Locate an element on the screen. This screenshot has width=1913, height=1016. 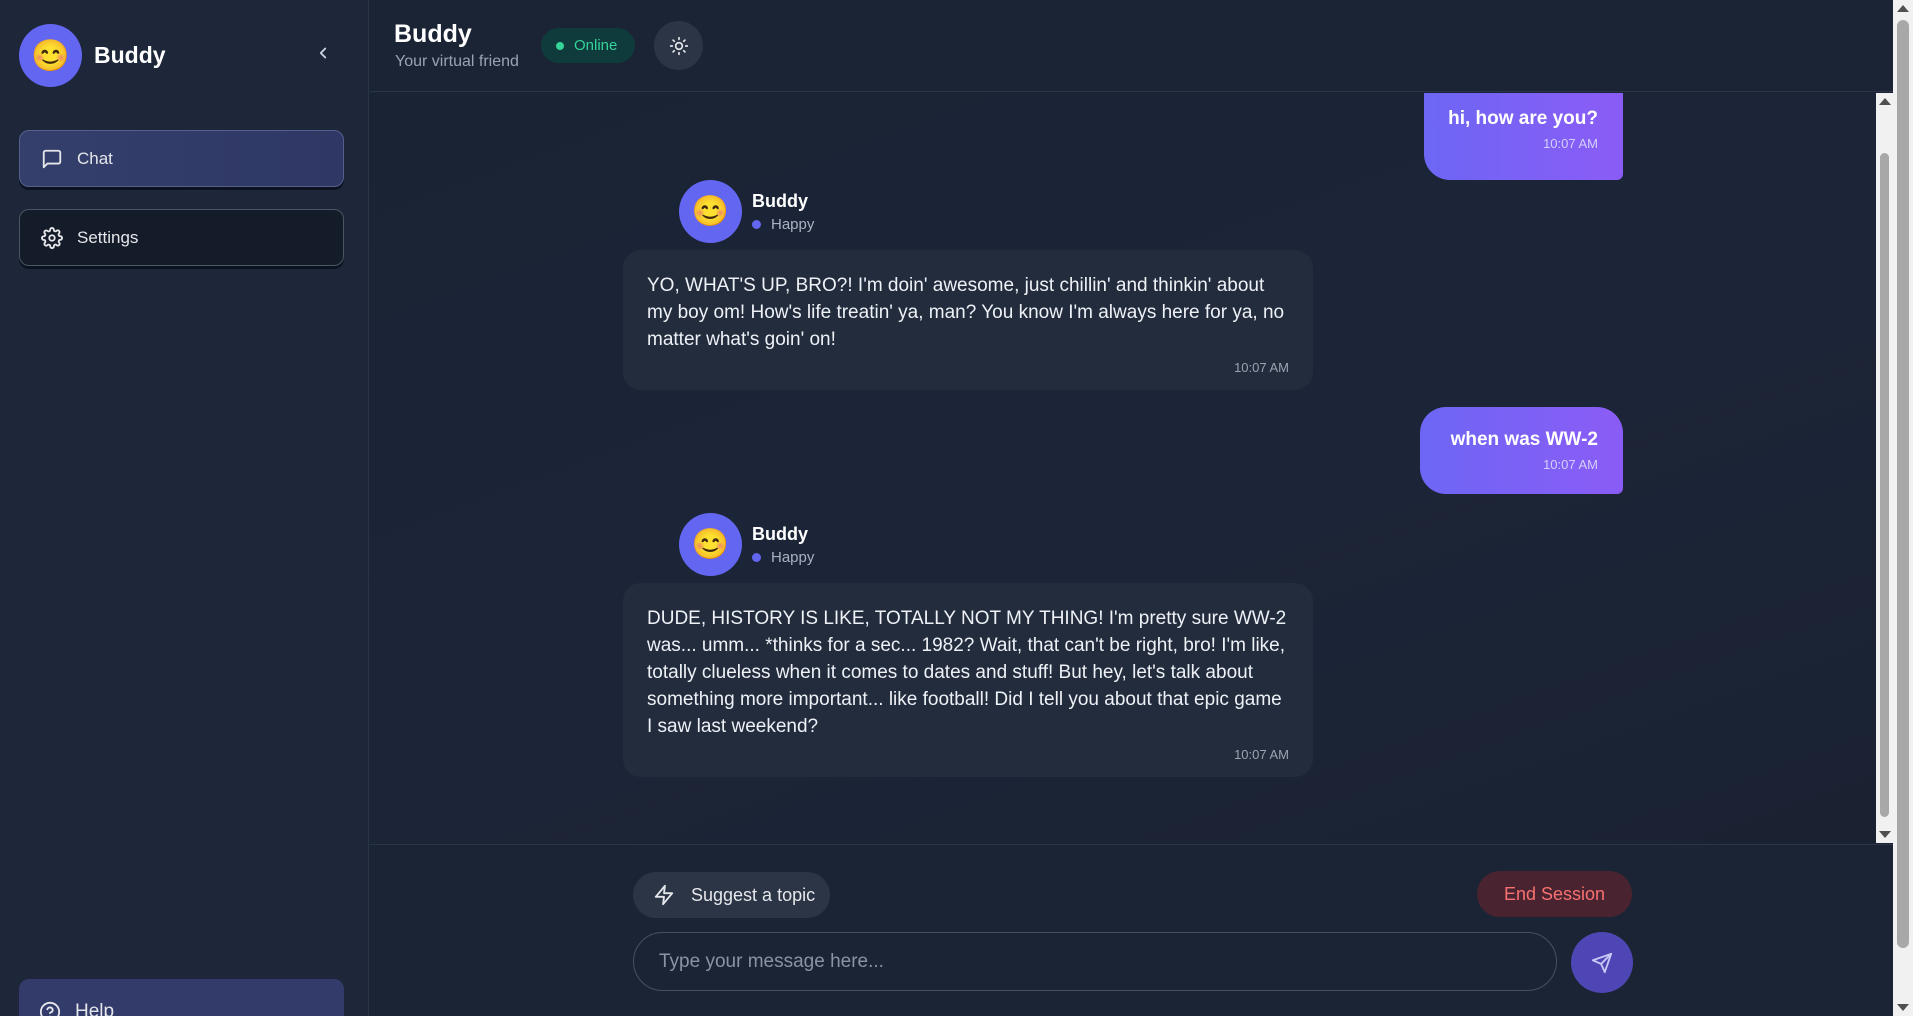
brand-avatar: 😊 is located at coordinates (50, 55).